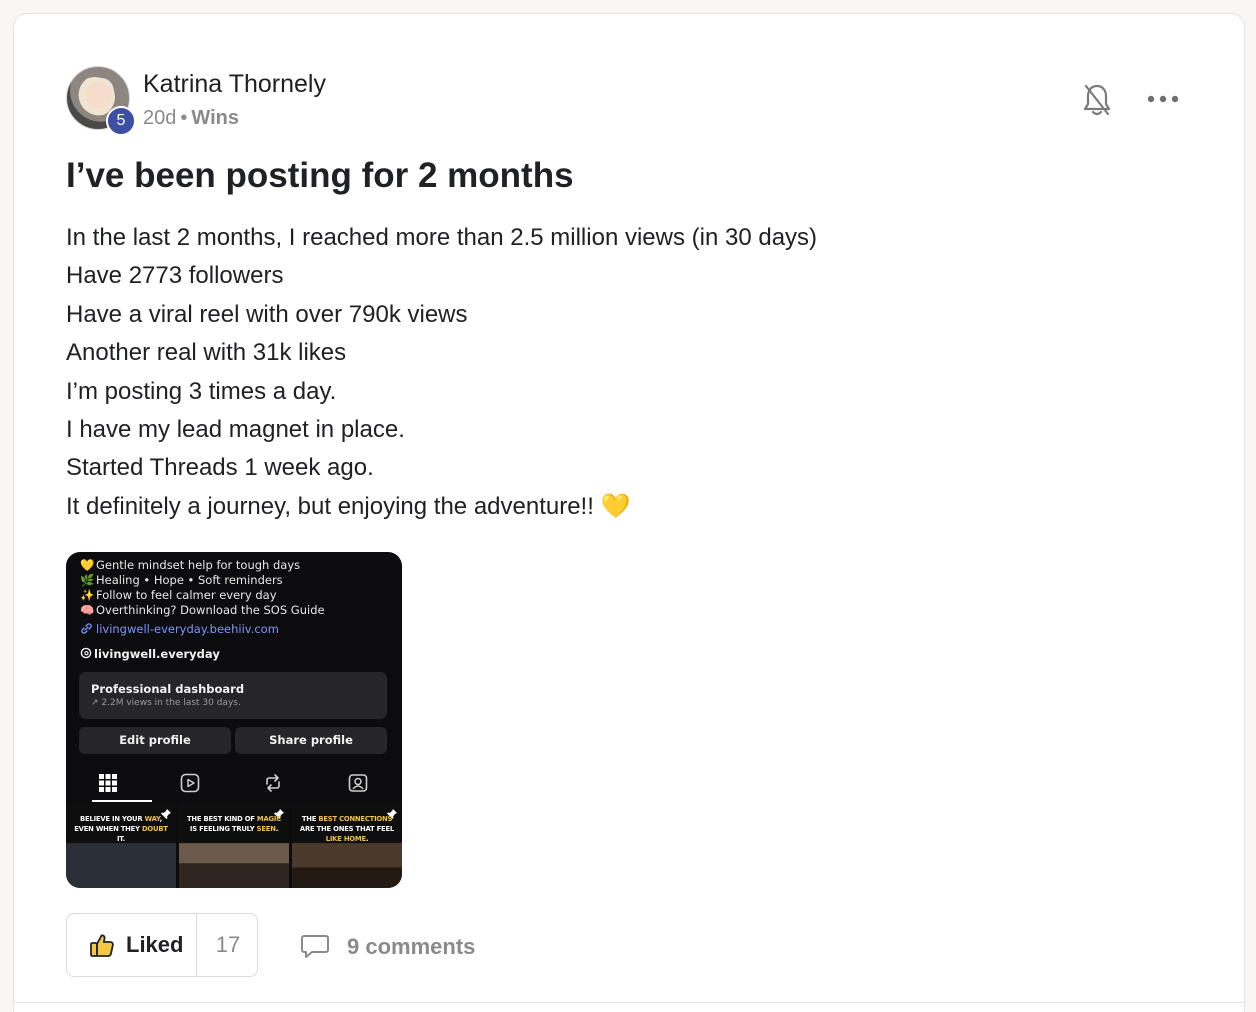 The width and height of the screenshot is (1256, 1012). I want to click on post-line: Started Threads 1 week ago., so click(220, 468).